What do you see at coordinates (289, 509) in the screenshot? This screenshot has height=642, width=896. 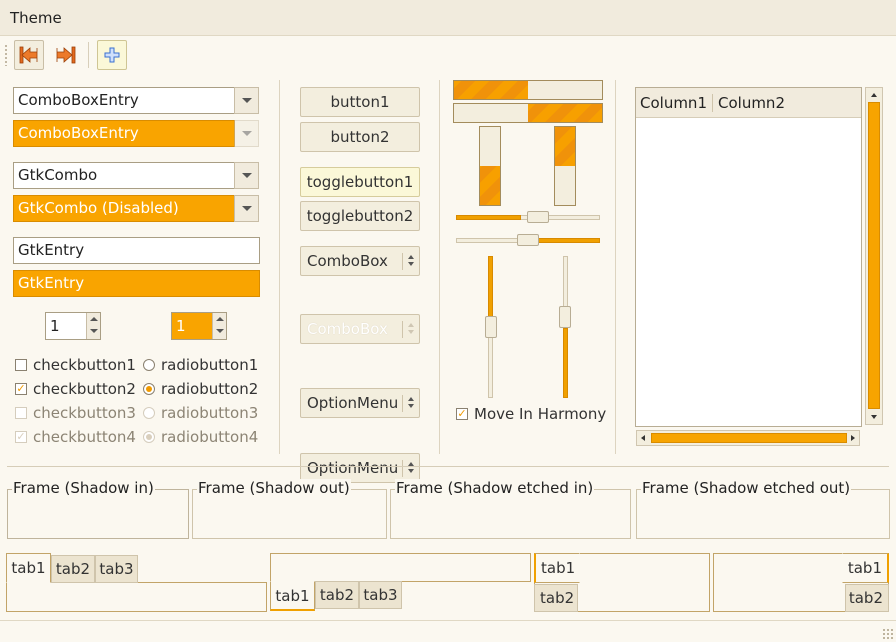 I see `frame-shadow-out: Frame (Shadow out)` at bounding box center [289, 509].